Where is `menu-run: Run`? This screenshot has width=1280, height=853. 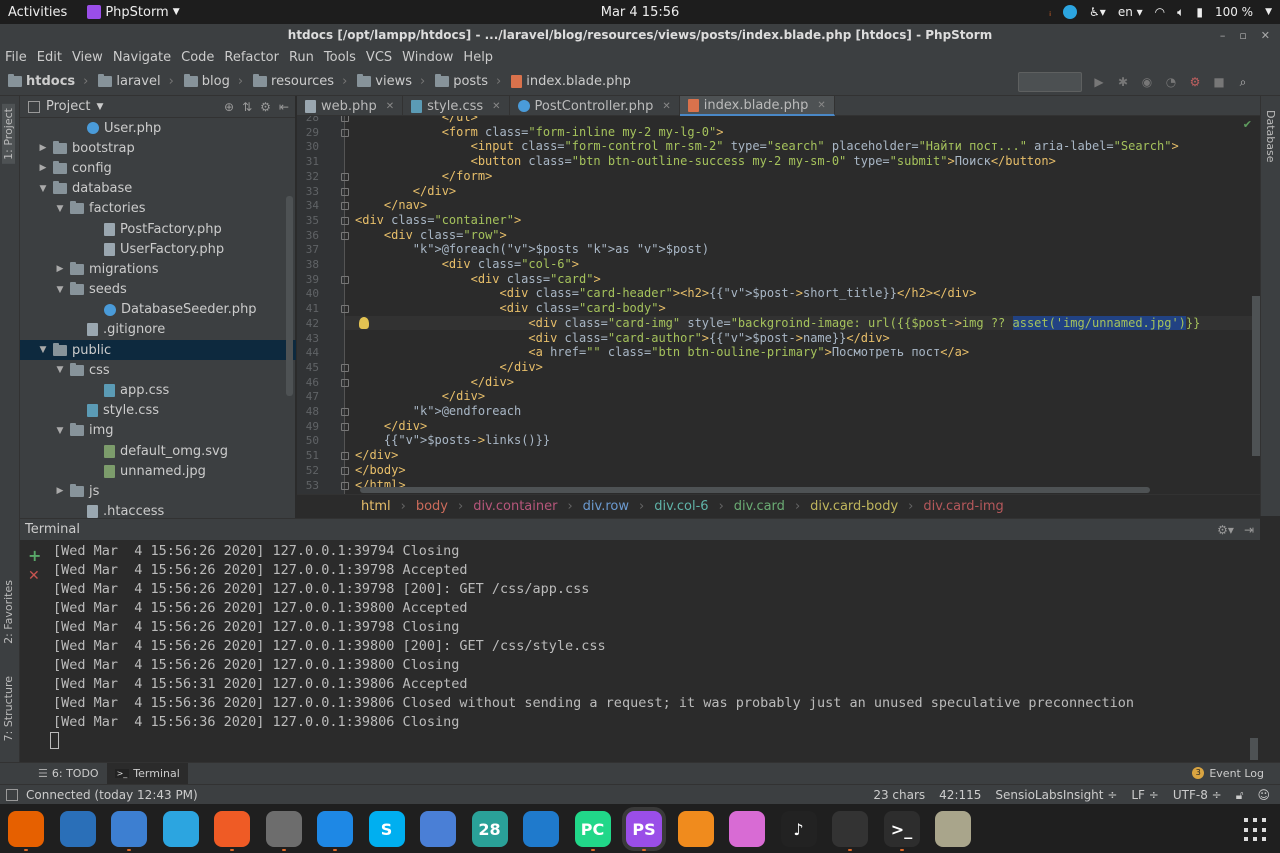 menu-run: Run is located at coordinates (301, 57).